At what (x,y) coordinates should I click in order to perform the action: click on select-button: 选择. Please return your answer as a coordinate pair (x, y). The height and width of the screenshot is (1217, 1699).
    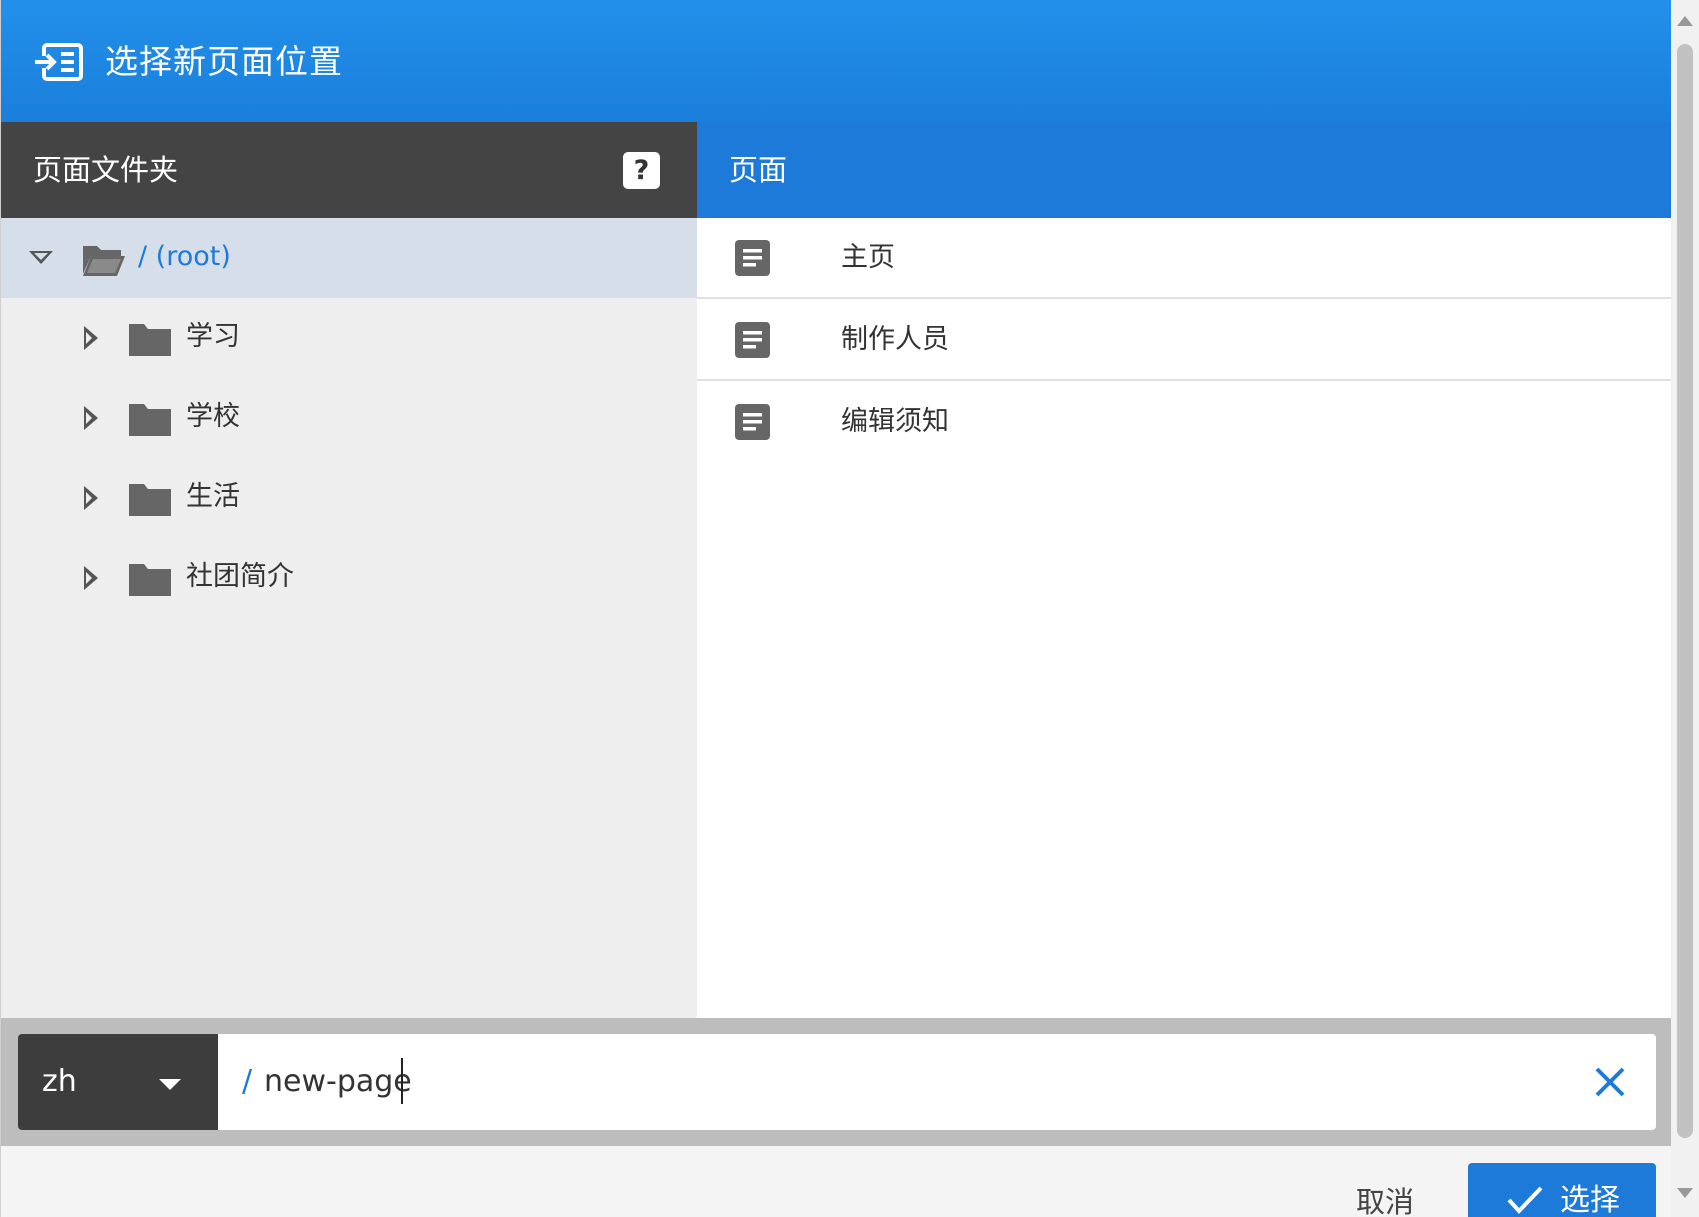
    Looking at the image, I should click on (1562, 1190).